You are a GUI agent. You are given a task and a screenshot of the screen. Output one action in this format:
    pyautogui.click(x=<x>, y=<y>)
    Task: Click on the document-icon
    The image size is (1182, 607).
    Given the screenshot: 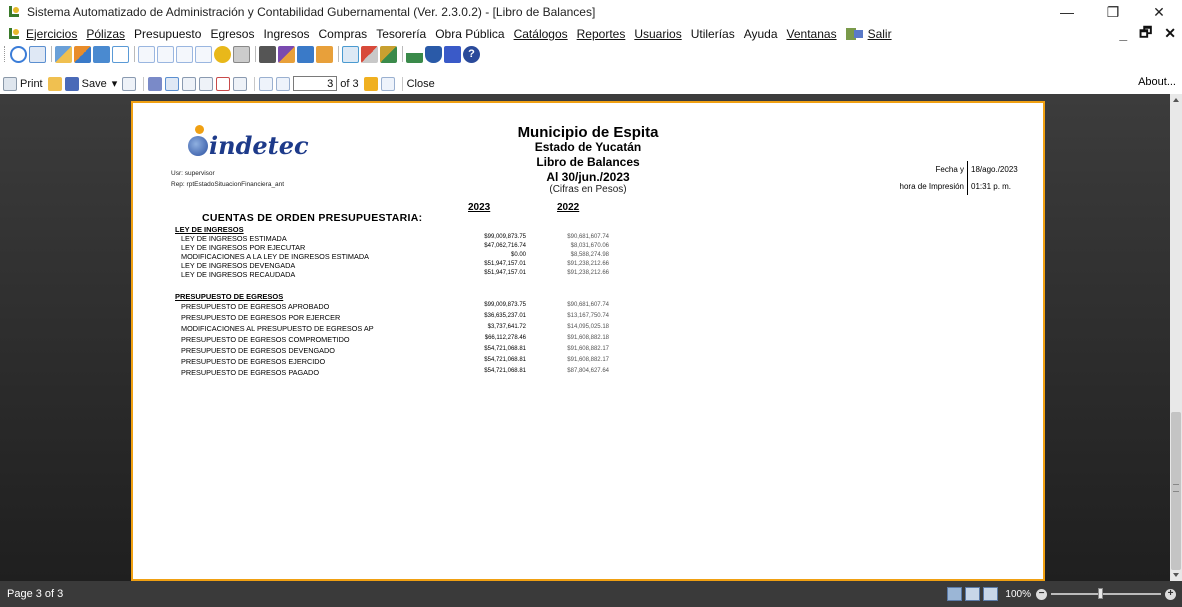 What is the action you would take?
    pyautogui.click(x=37, y=54)
    